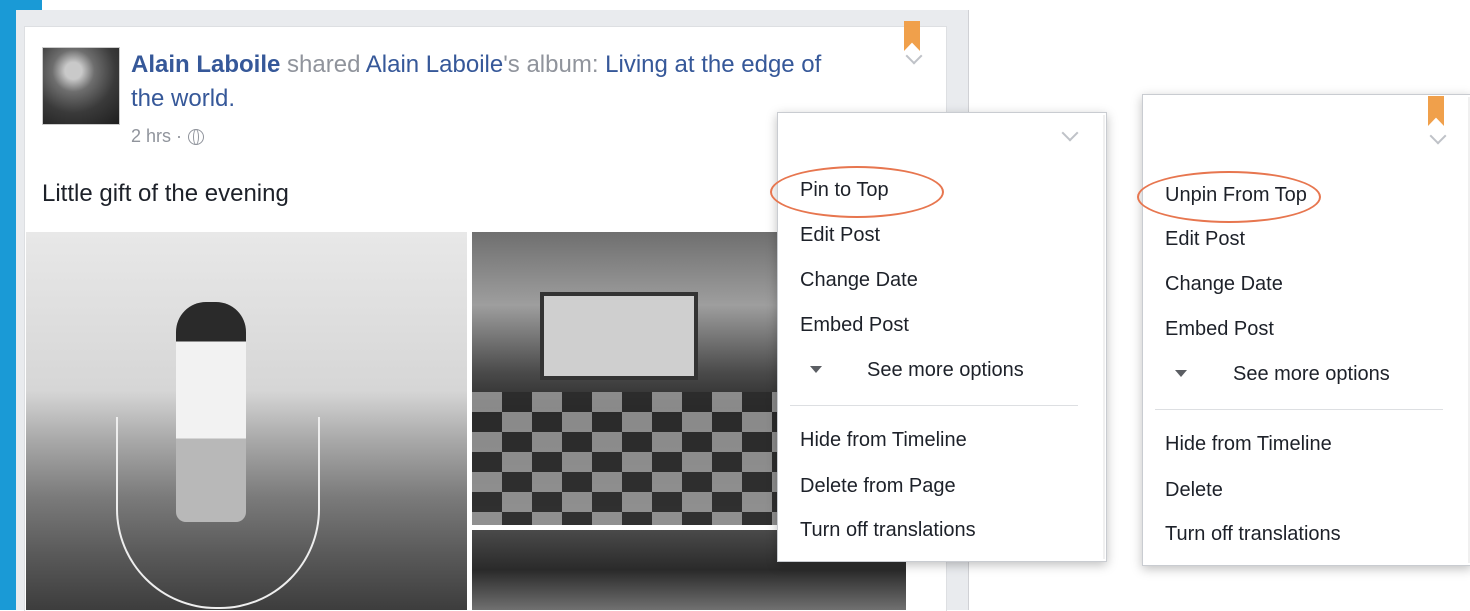 The height and width of the screenshot is (611, 1470). I want to click on author-name-link: Alain Laboile, so click(205, 64).